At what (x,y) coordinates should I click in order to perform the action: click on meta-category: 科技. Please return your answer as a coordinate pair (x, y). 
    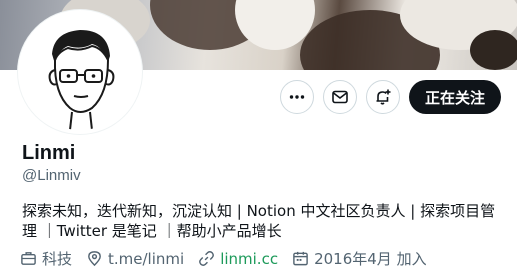
    Looking at the image, I should click on (46, 258).